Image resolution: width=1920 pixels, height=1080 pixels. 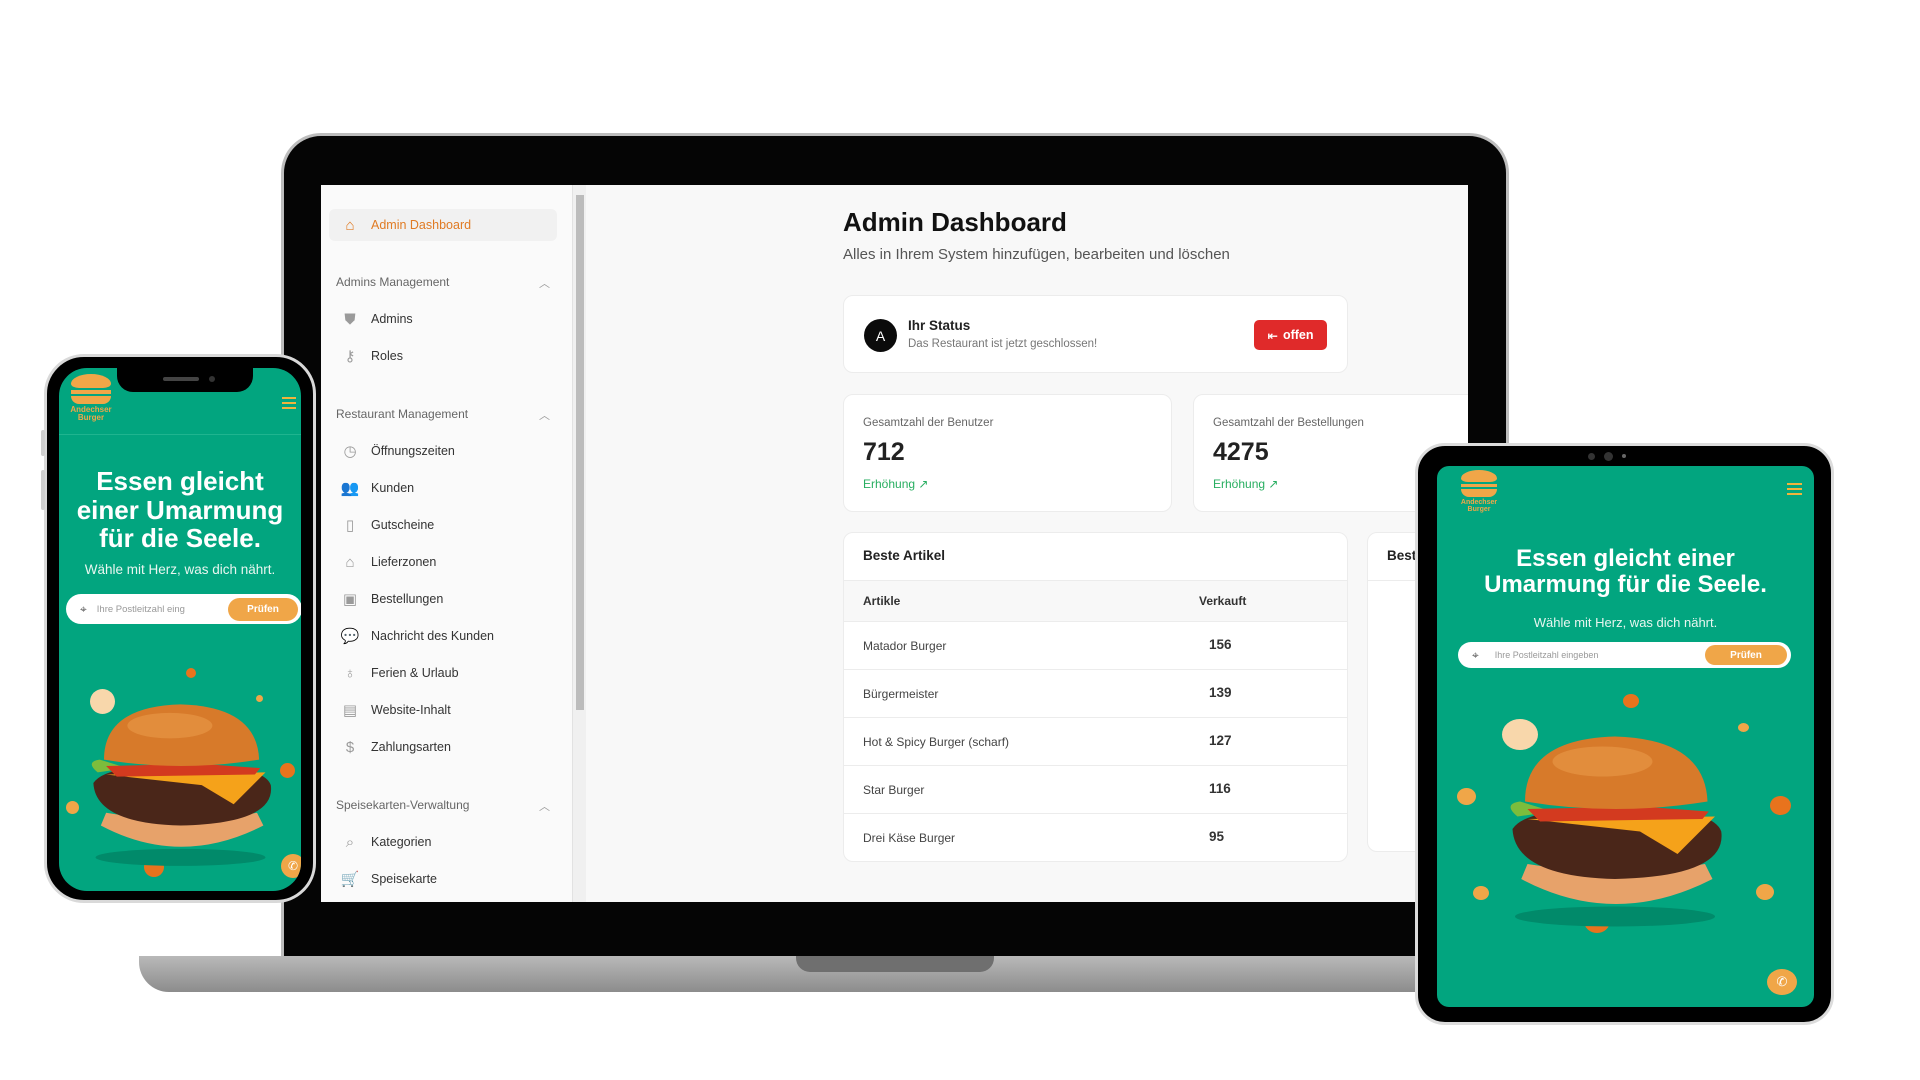 I want to click on sidebar-item-oeffnungszeiten: ◷ Öffnungszeiten, so click(x=443, y=451).